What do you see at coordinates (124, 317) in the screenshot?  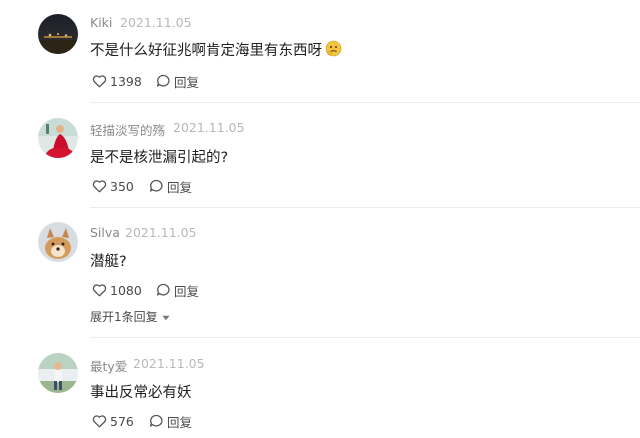 I see `expand-replies-label: 展开1条回复` at bounding box center [124, 317].